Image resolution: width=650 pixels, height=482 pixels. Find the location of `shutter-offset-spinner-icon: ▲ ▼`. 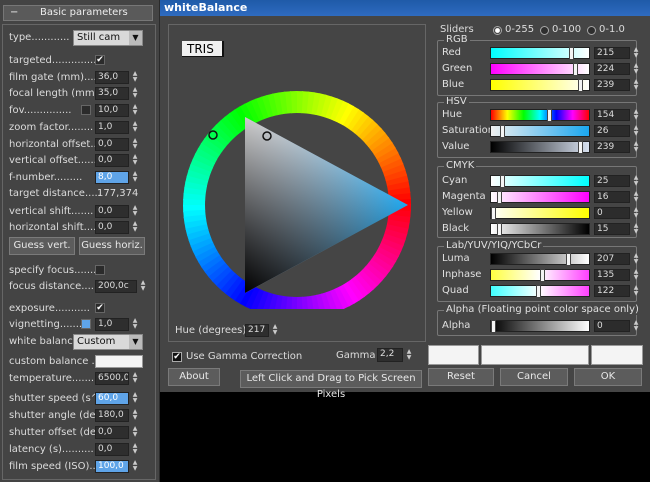

shutter-offset-spinner-icon: ▲ ▼ is located at coordinates (135, 432).